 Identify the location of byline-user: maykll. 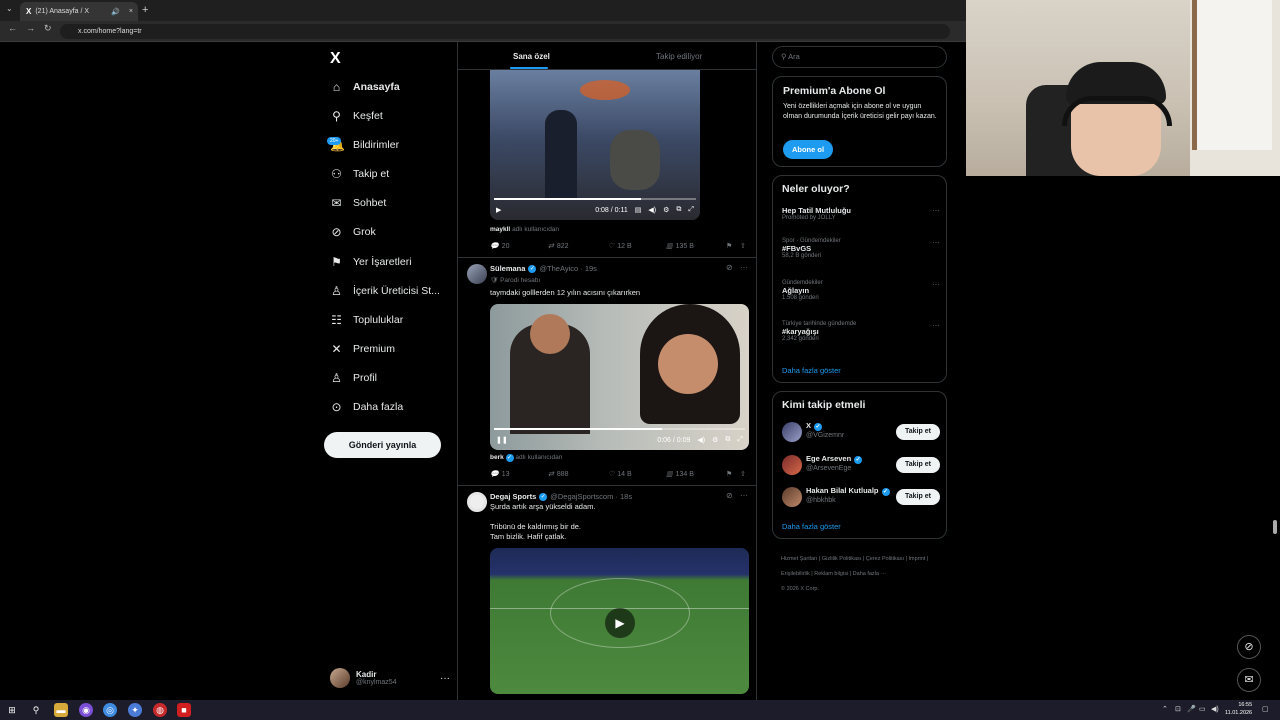
(500, 229).